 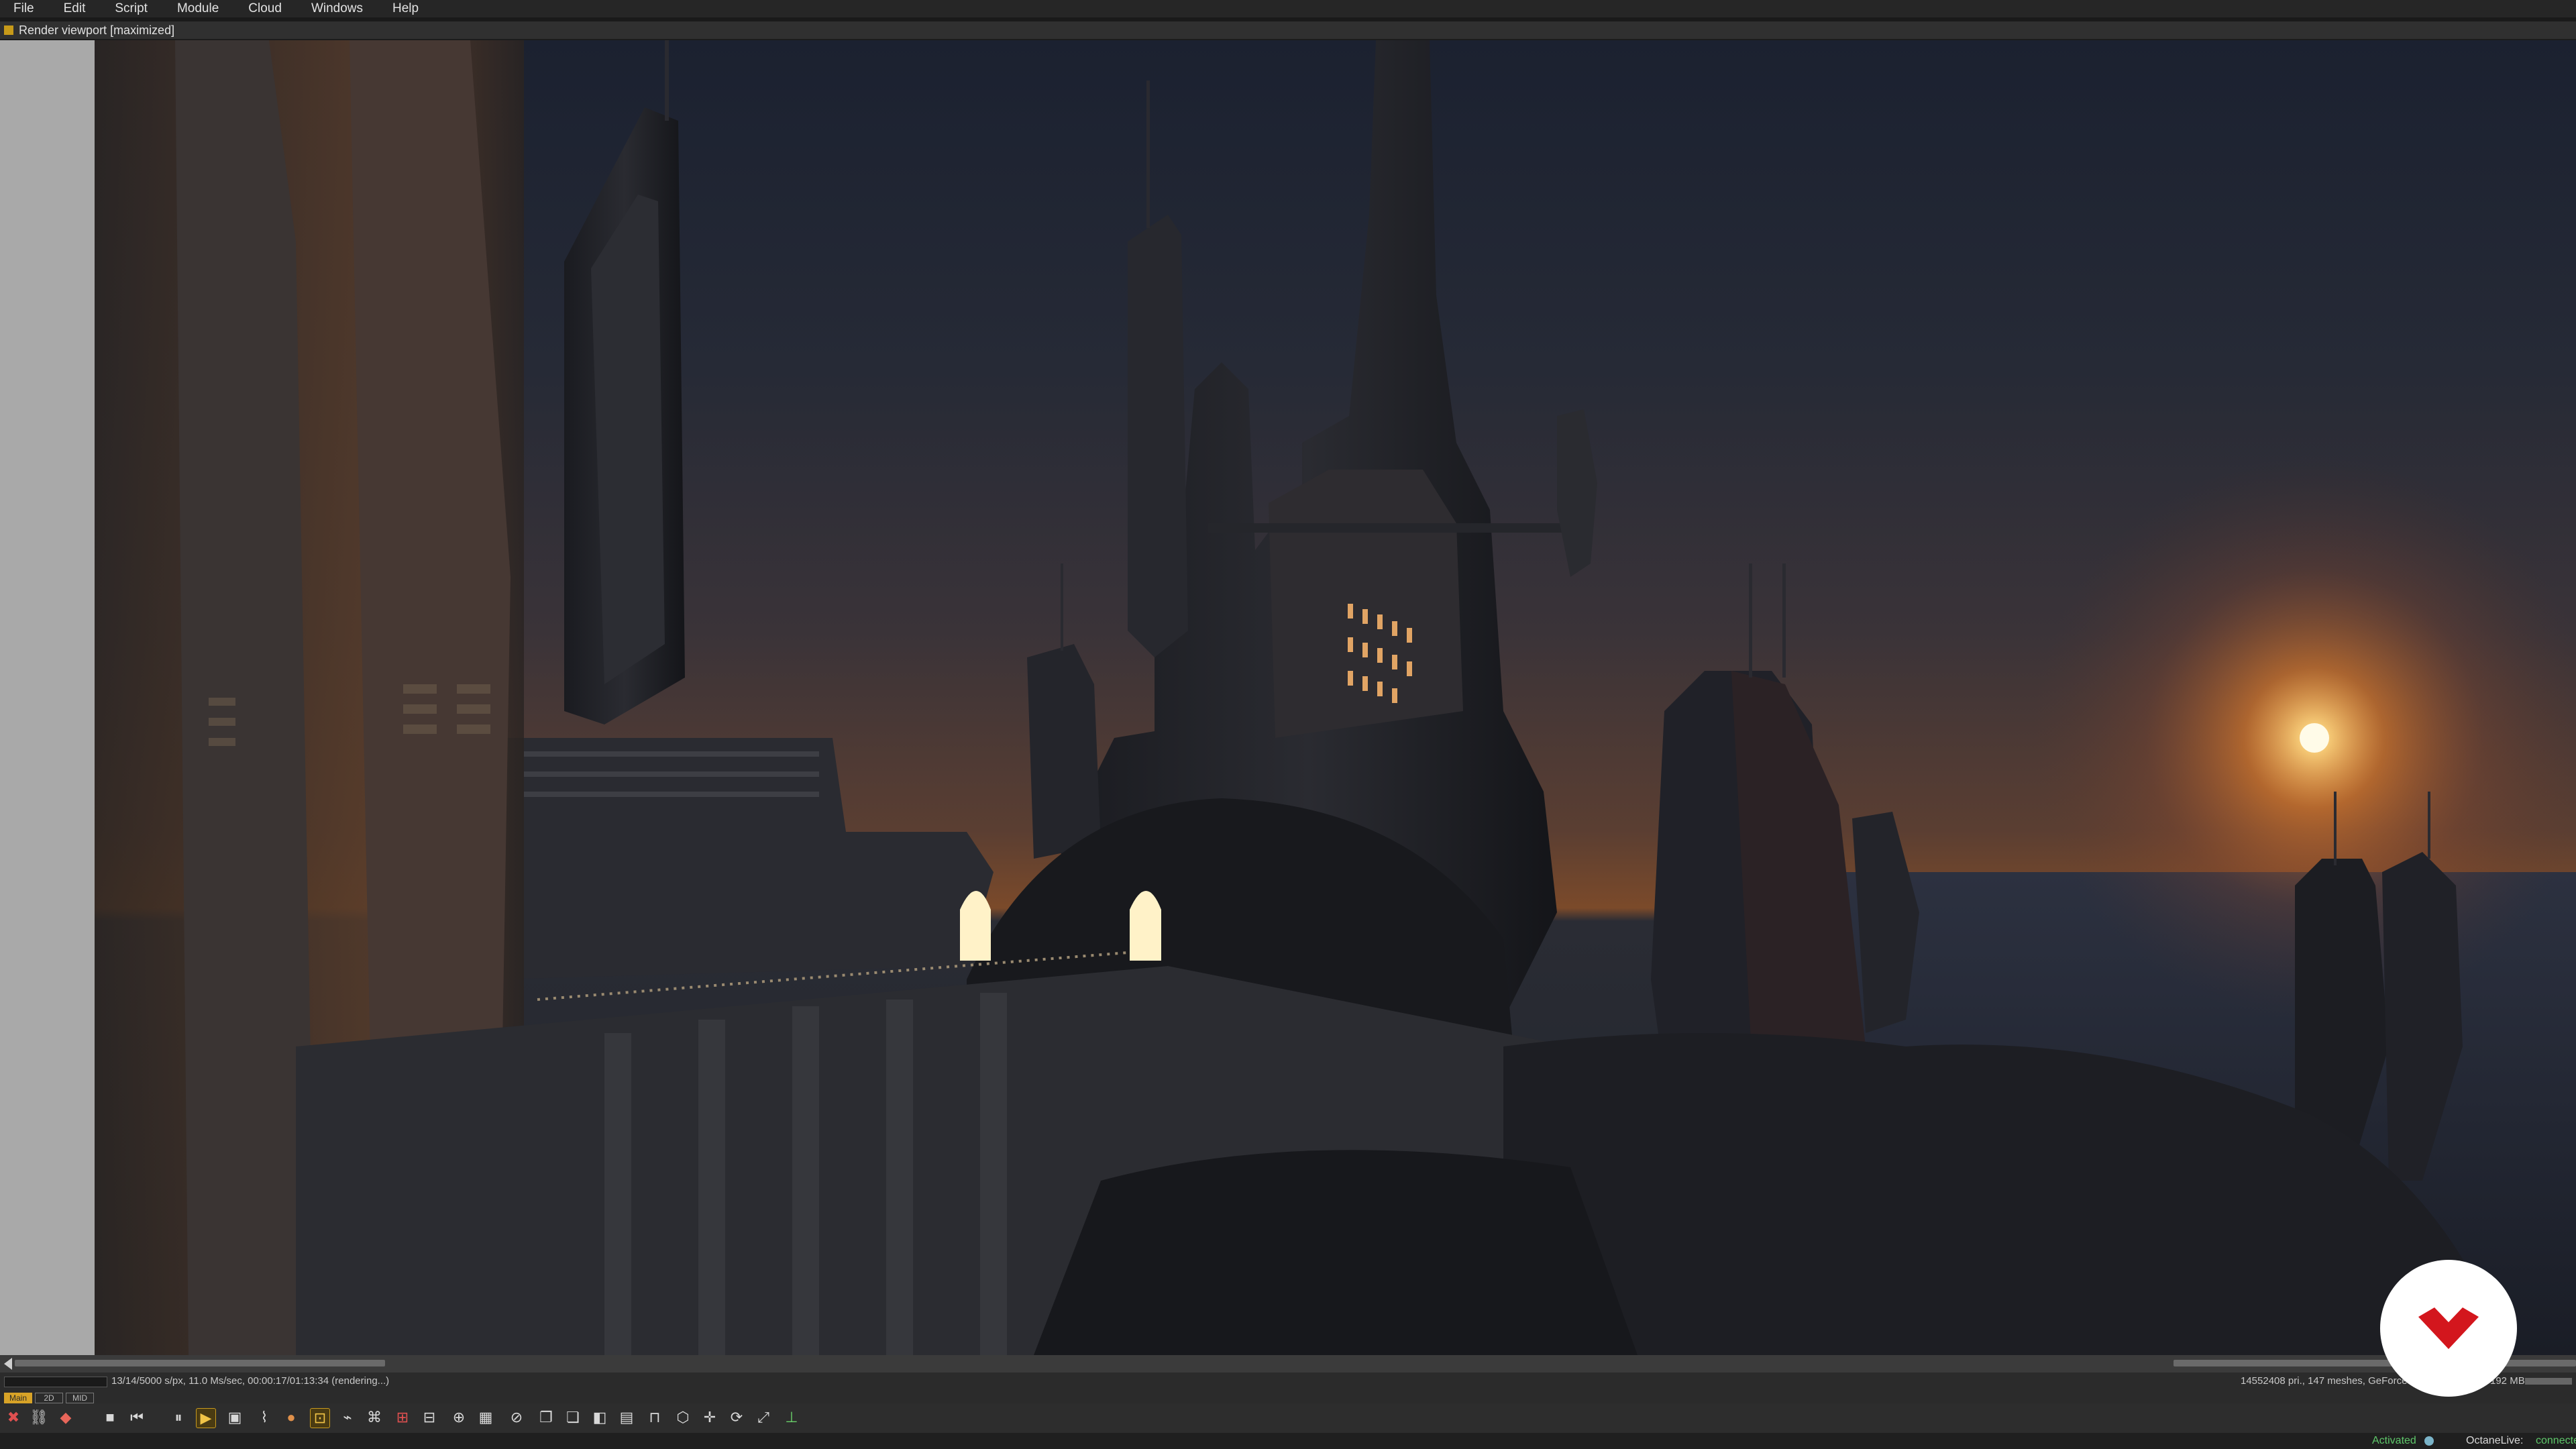 What do you see at coordinates (132, 8) in the screenshot?
I see `menu-script: Script` at bounding box center [132, 8].